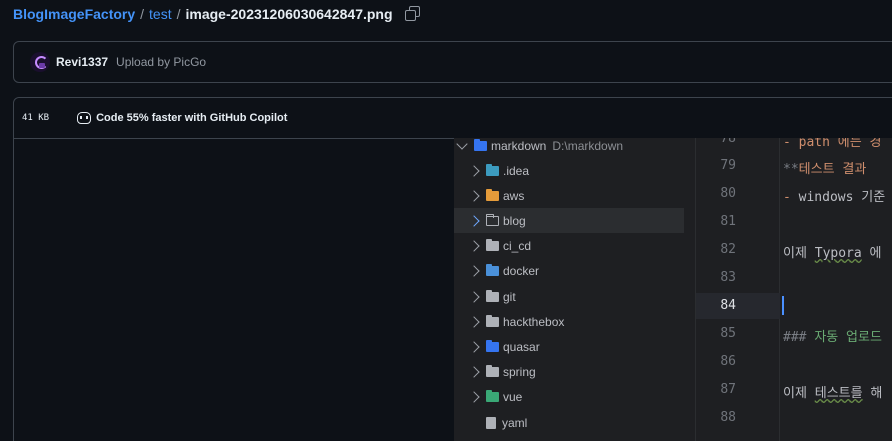 This screenshot has height=441, width=892. Describe the element at coordinates (728, 417) in the screenshot. I see `line-number: 88` at that location.